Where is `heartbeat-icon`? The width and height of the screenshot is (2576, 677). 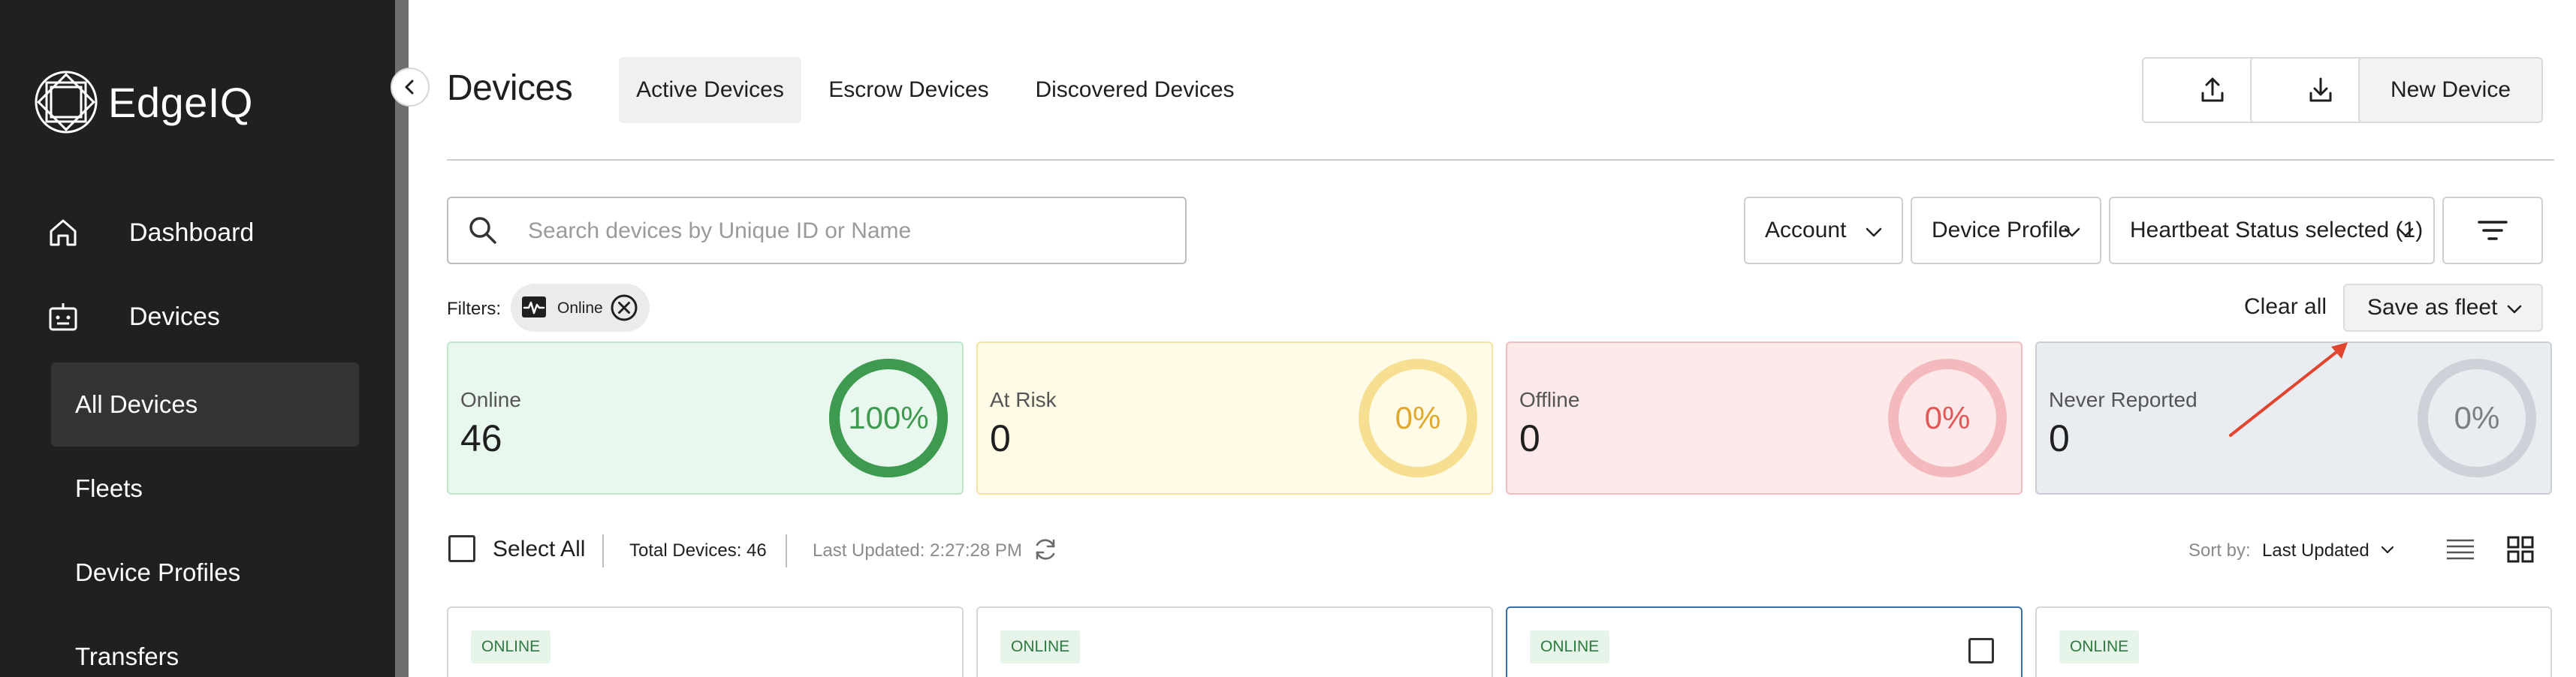
heartbeat-icon is located at coordinates (534, 306).